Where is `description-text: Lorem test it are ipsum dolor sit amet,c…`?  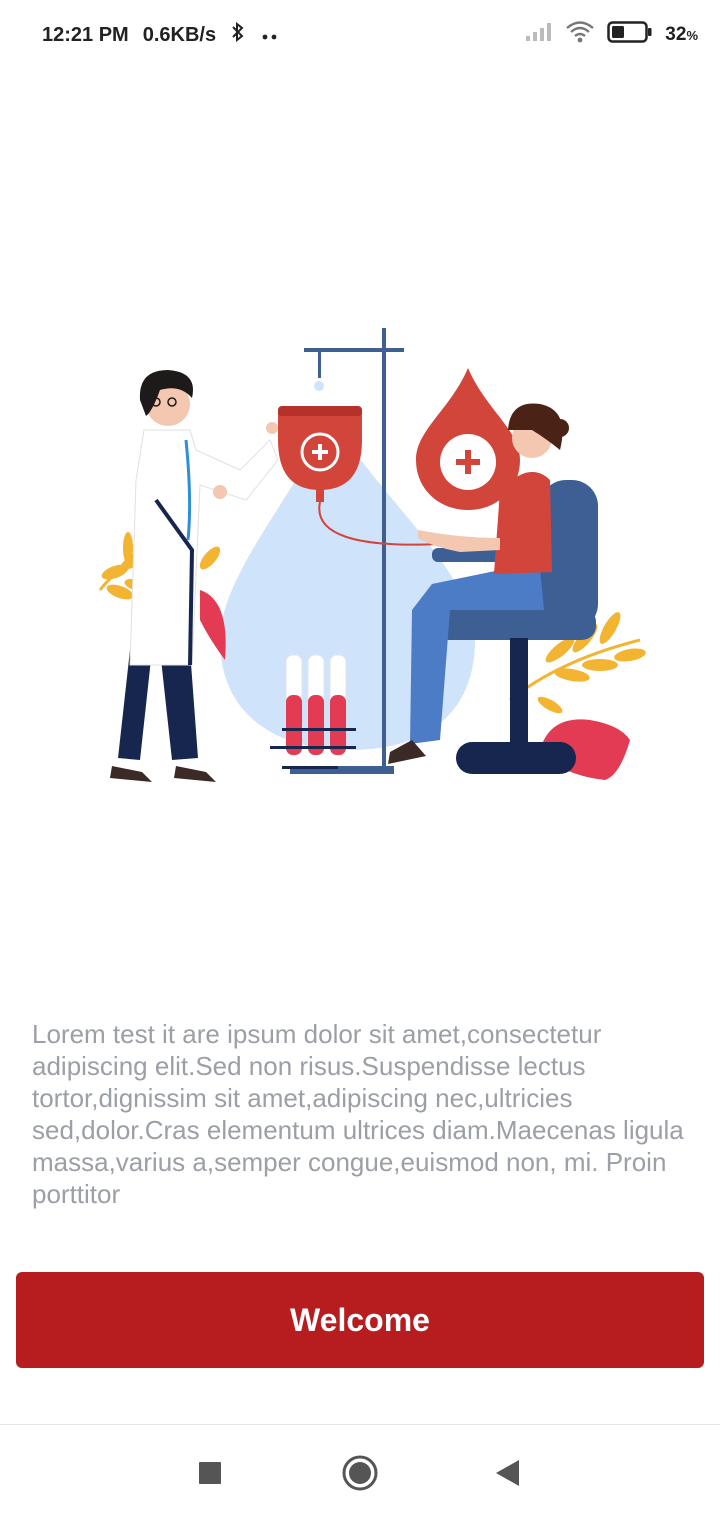
description-text: Lorem test it are ipsum dolor sit amet,c… is located at coordinates (358, 1114).